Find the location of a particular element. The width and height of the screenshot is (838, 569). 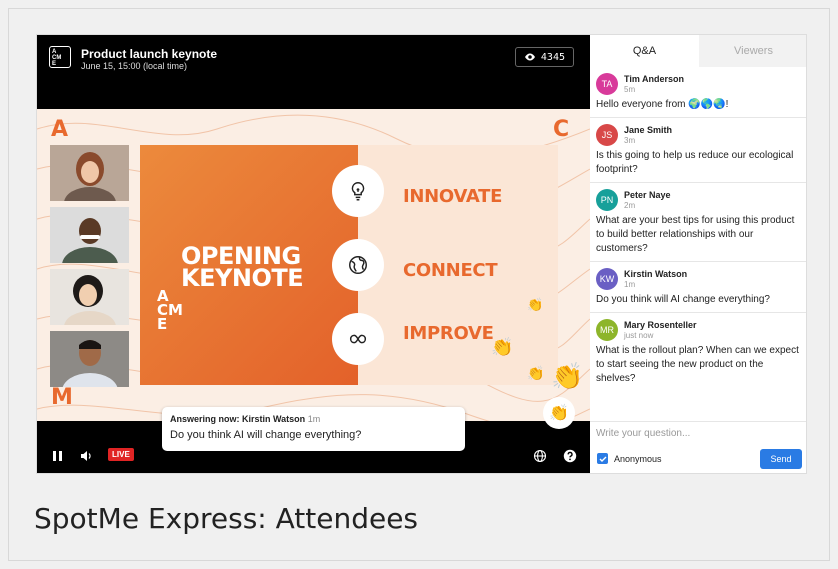

corner-letter-a: A is located at coordinates (60, 129).